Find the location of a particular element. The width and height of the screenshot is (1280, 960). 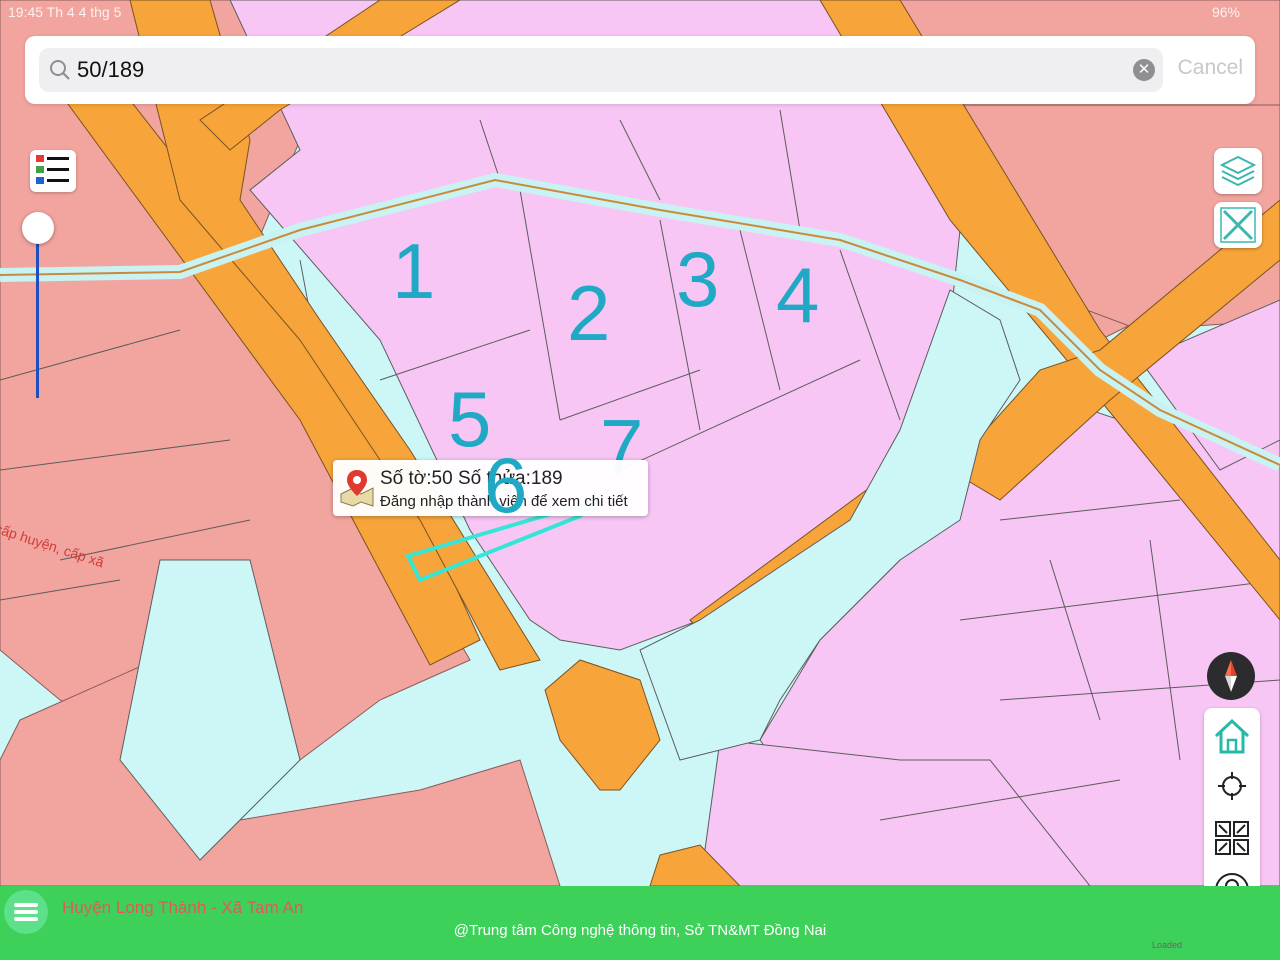

cancel-button: Cancel is located at coordinates (1210, 68).